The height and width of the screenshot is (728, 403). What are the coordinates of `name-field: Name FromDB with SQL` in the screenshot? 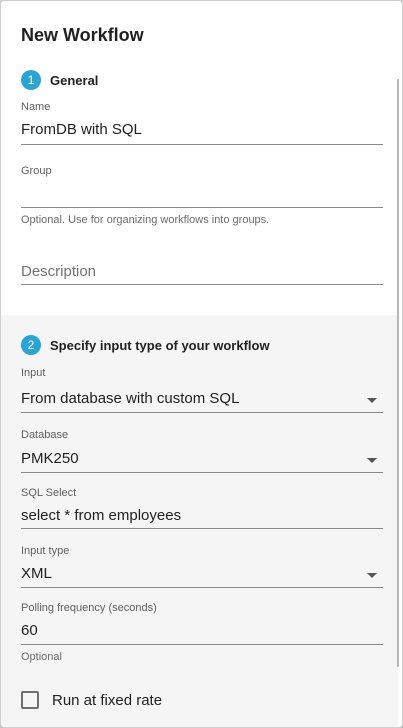 It's located at (202, 123).